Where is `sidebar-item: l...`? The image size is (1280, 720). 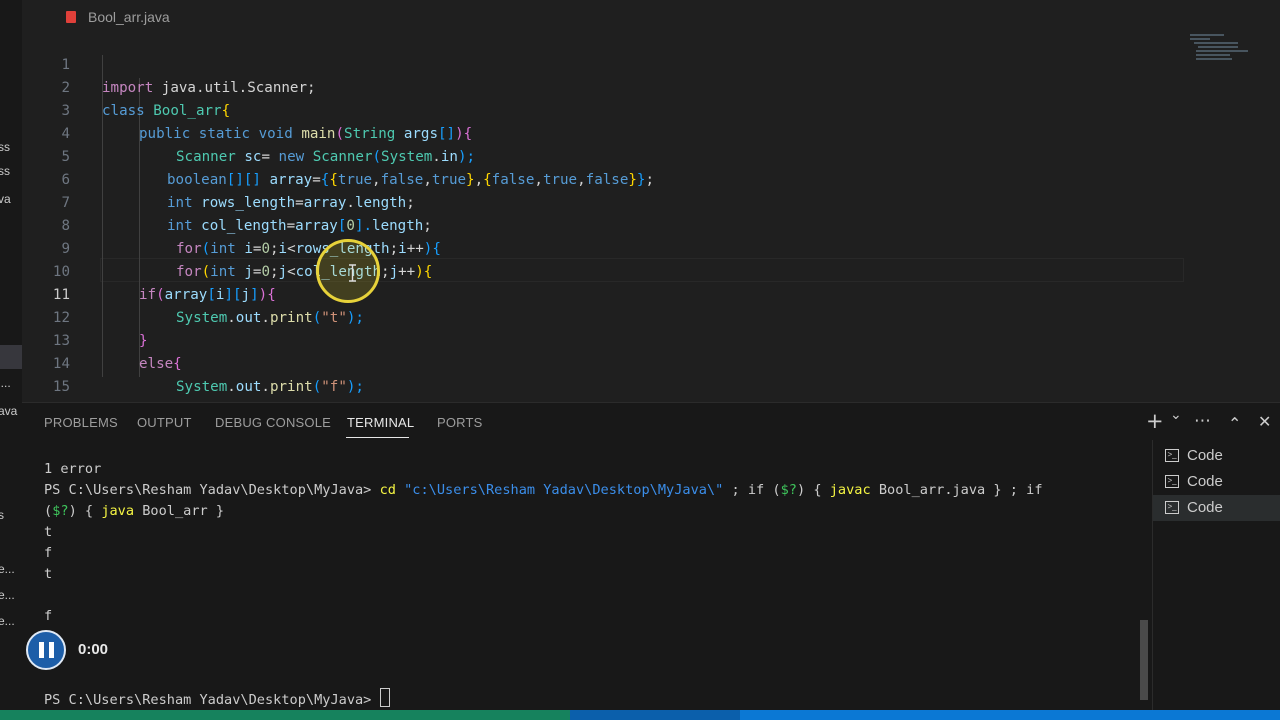
sidebar-item: l... is located at coordinates (5, 383).